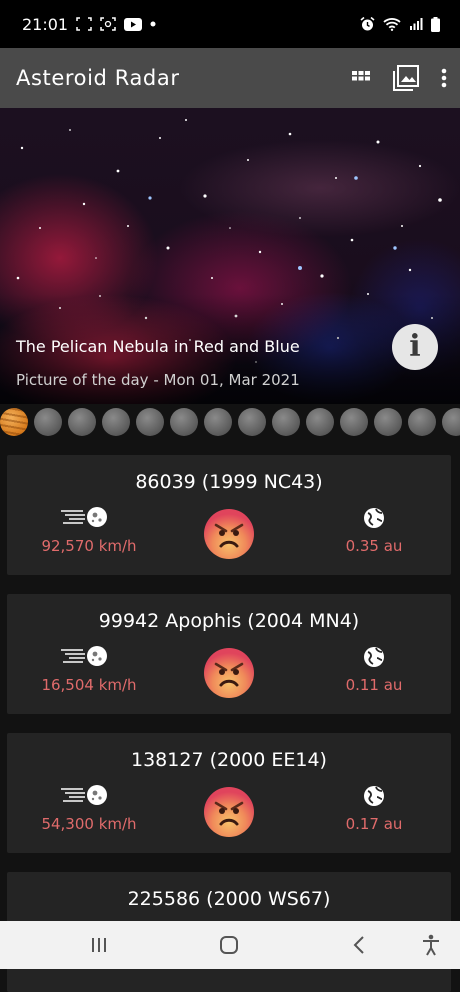 Image resolution: width=460 pixels, height=992 pixels. I want to click on asteroid-name: 225586 (2000 WS67), so click(229, 899).